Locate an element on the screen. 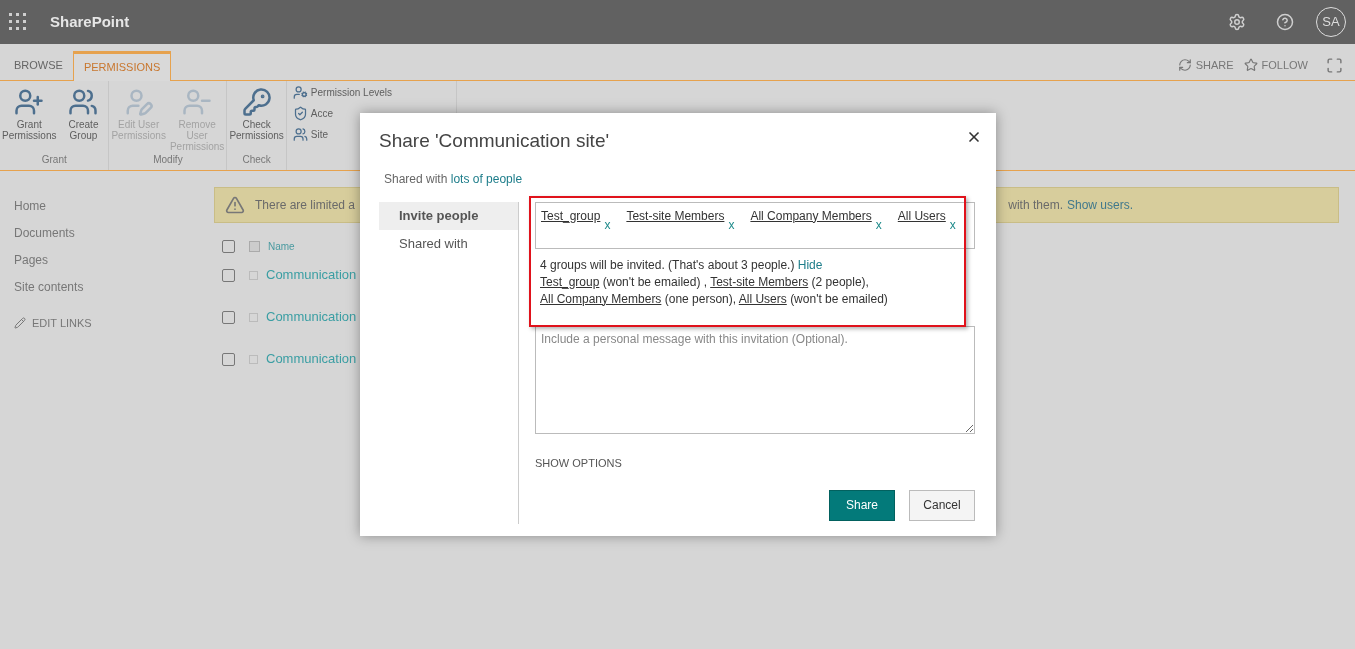 This screenshot has height=649, width=1355. ribbon-group-label: Check is located at coordinates (256, 160).